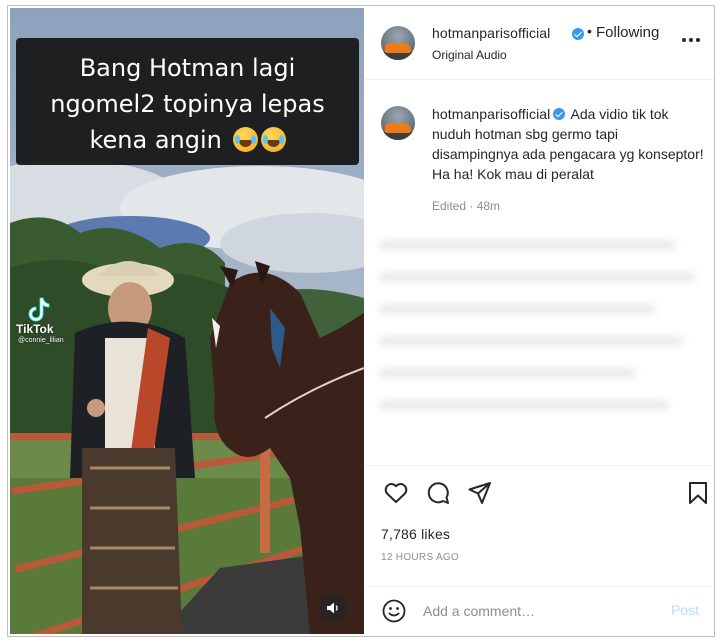 Image resolution: width=720 pixels, height=644 pixels. I want to click on header-username: hotmanparisofficial, so click(491, 33).